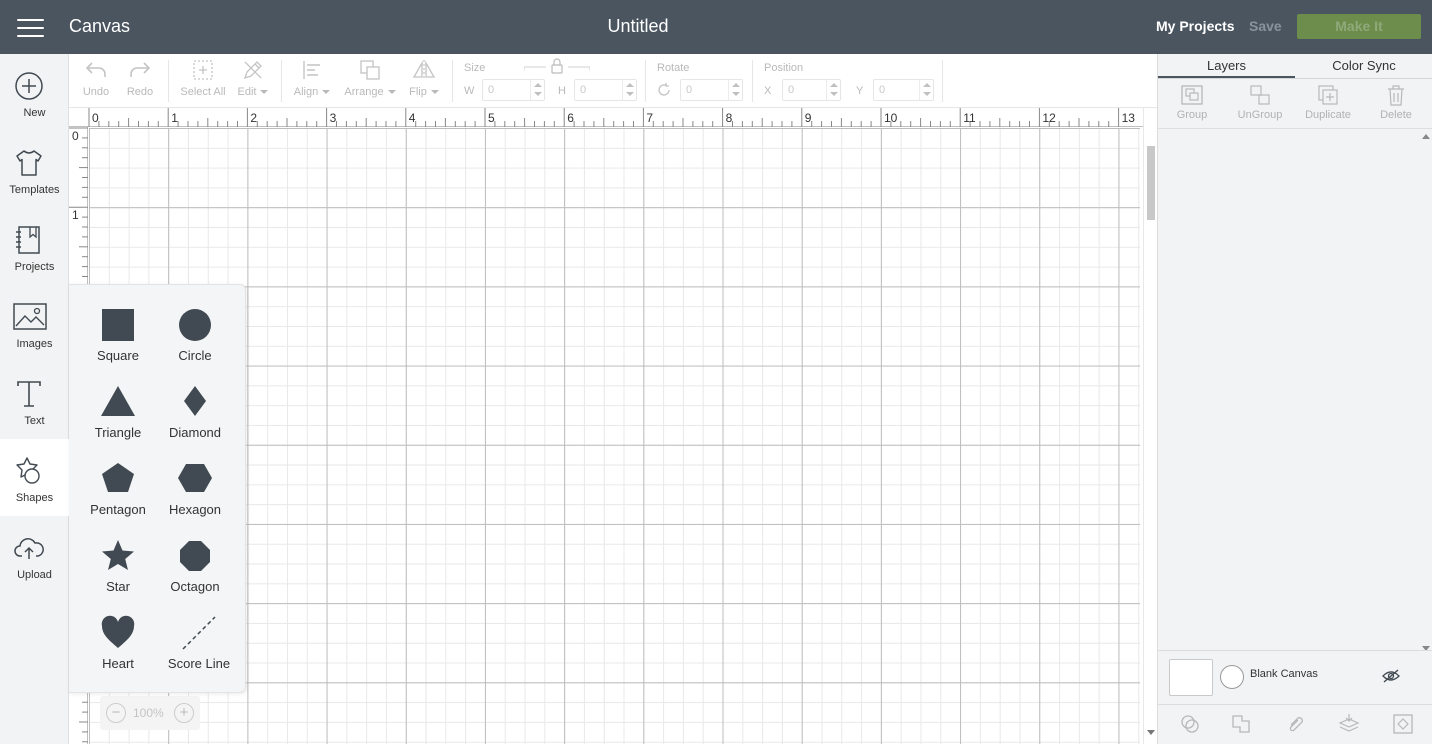  Describe the element at coordinates (264, 92) in the screenshot. I see `chevron-down-icon` at that location.